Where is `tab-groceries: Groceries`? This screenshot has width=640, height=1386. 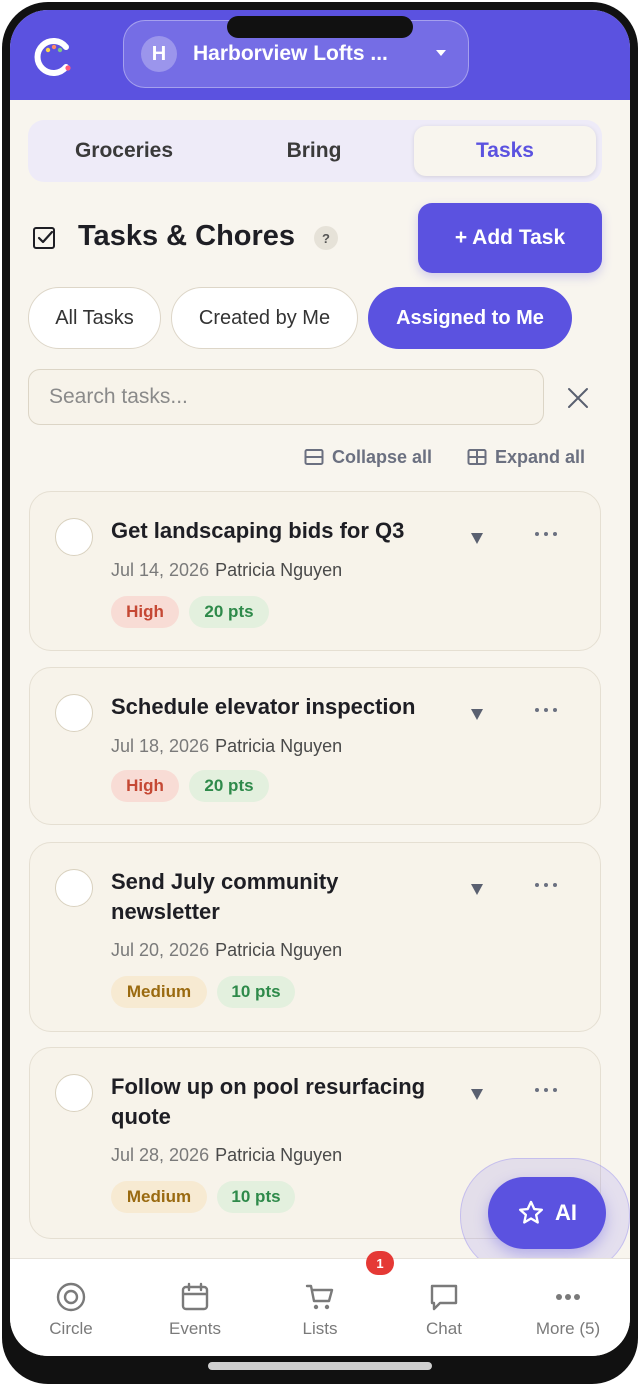
tab-groceries: Groceries is located at coordinates (124, 151).